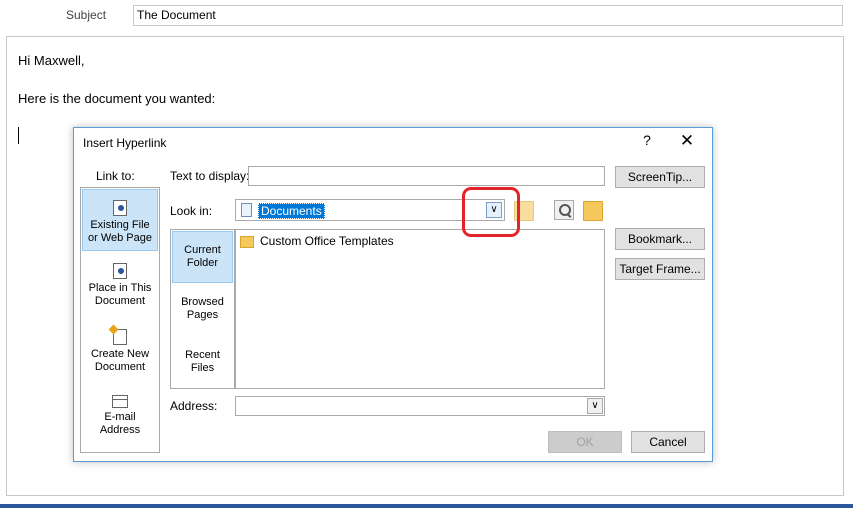 This screenshot has width=853, height=508. What do you see at coordinates (119, 238) in the screenshot?
I see `link-option-label: or Web Page` at bounding box center [119, 238].